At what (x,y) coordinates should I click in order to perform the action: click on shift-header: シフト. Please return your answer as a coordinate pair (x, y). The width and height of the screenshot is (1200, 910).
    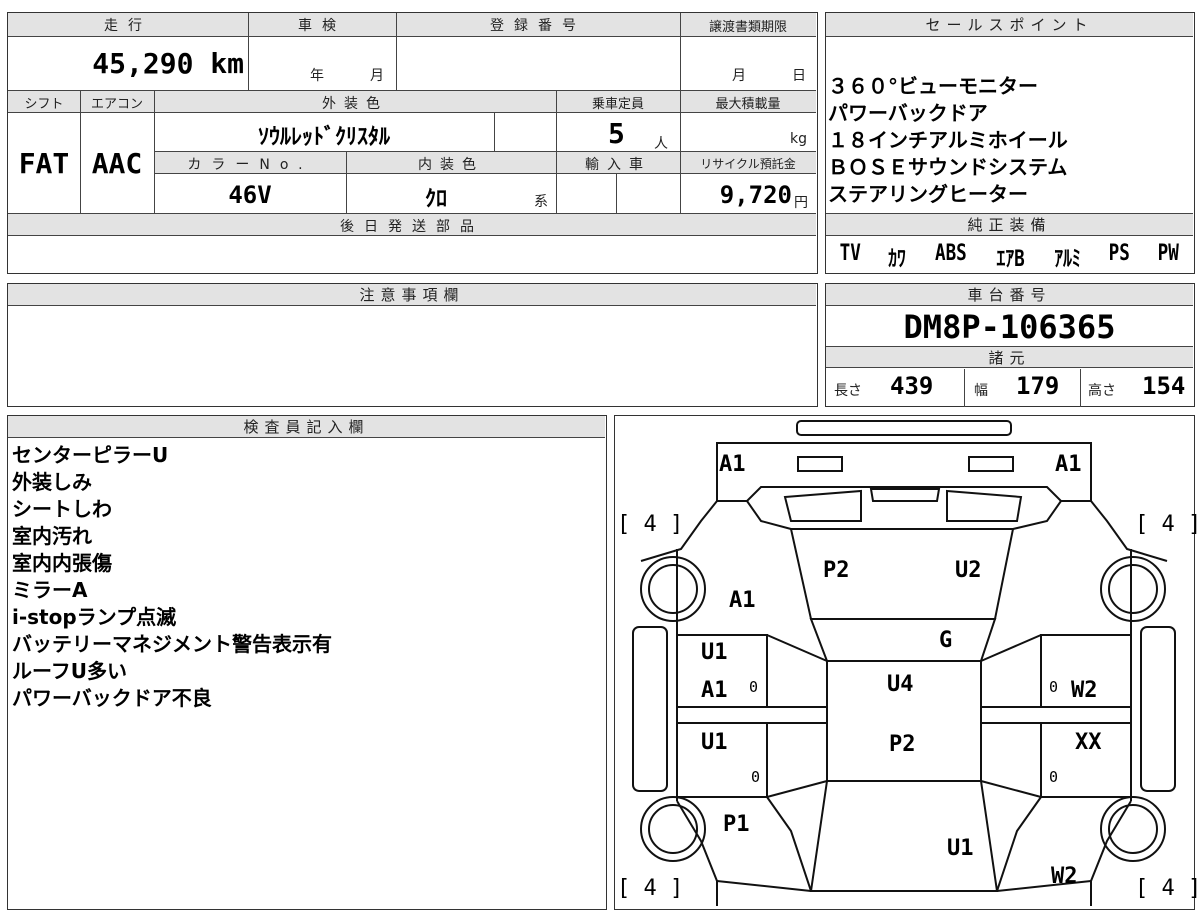
    Looking at the image, I should click on (44, 104).